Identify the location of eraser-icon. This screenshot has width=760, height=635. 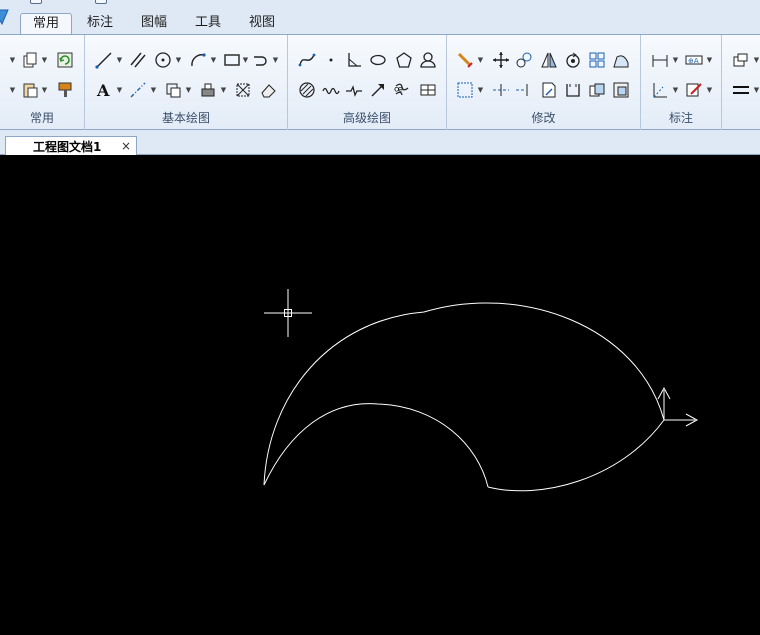
(268, 90).